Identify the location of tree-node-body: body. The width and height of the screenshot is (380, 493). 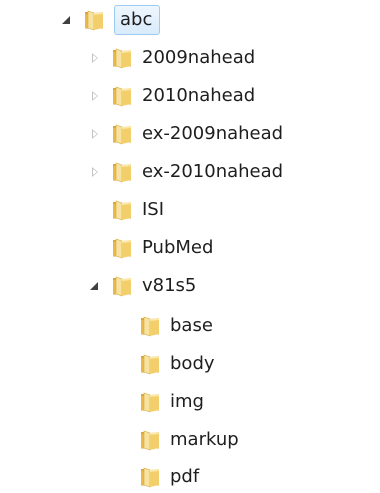
(165, 364).